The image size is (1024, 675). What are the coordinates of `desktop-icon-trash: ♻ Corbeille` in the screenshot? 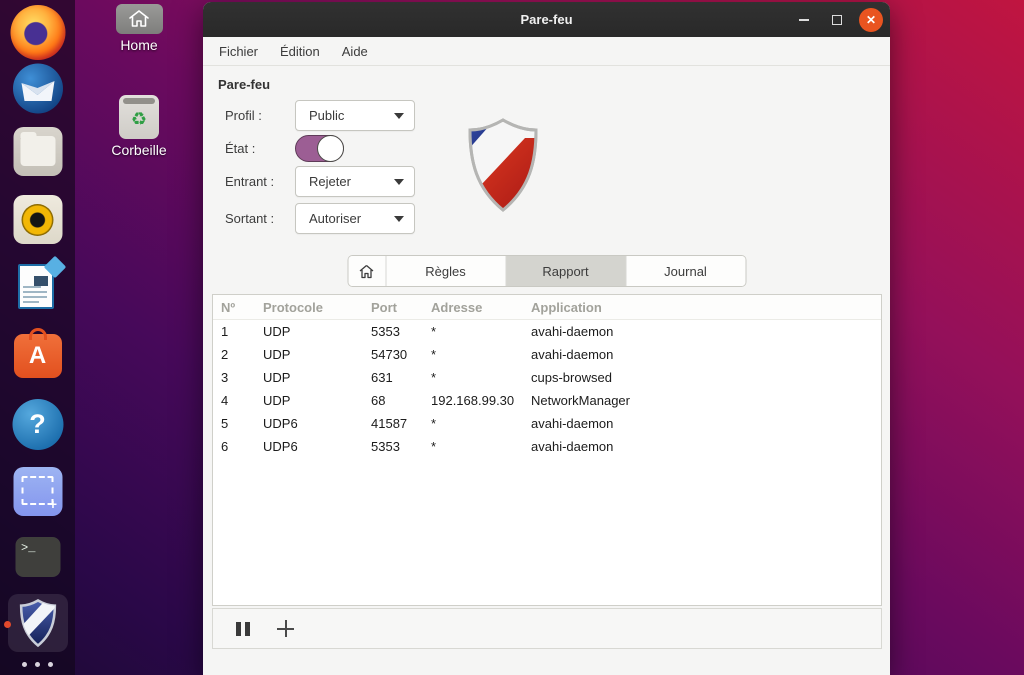 It's located at (139, 126).